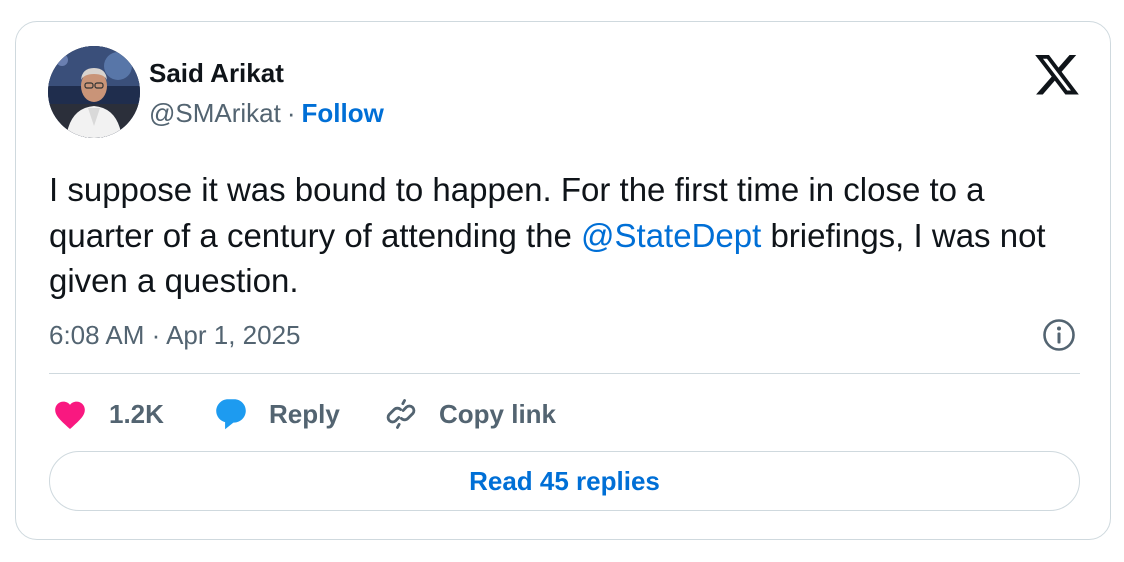 The image size is (1124, 562). Describe the element at coordinates (343, 113) in the screenshot. I see `follow-button: Follow` at that location.